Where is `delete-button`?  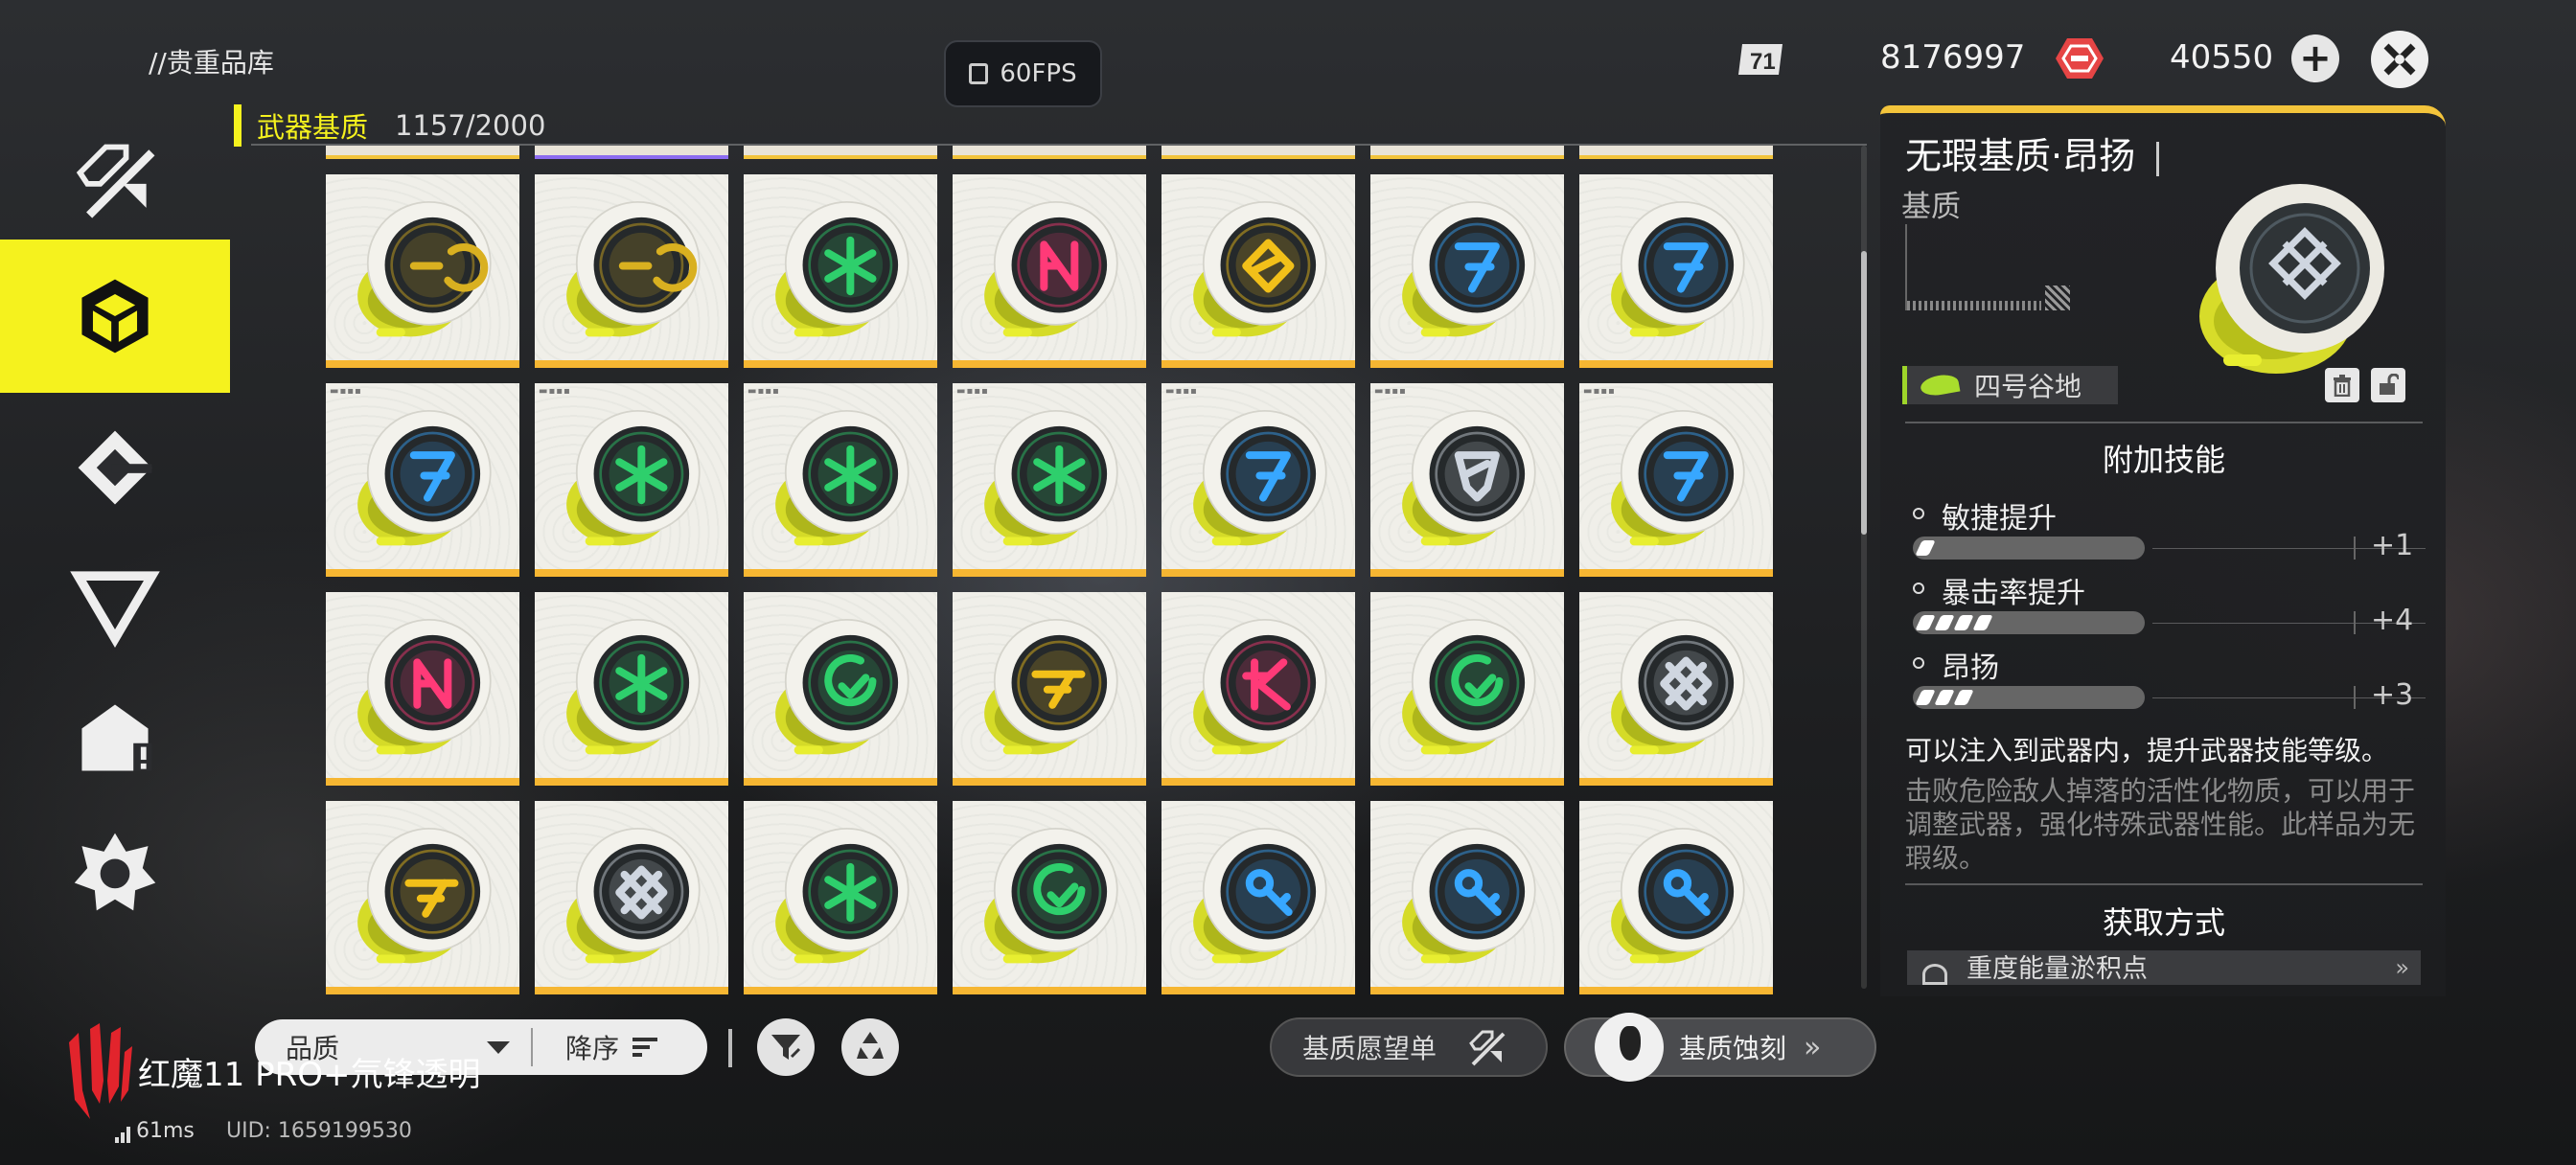
delete-button is located at coordinates (2342, 385).